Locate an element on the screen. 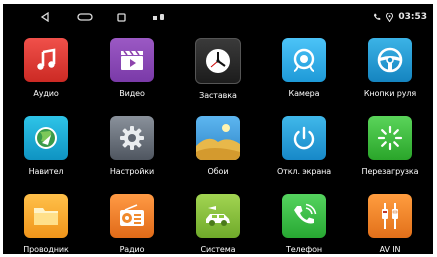 This screenshot has height=257, width=437. app-camera: Камера is located at coordinates (304, 74).